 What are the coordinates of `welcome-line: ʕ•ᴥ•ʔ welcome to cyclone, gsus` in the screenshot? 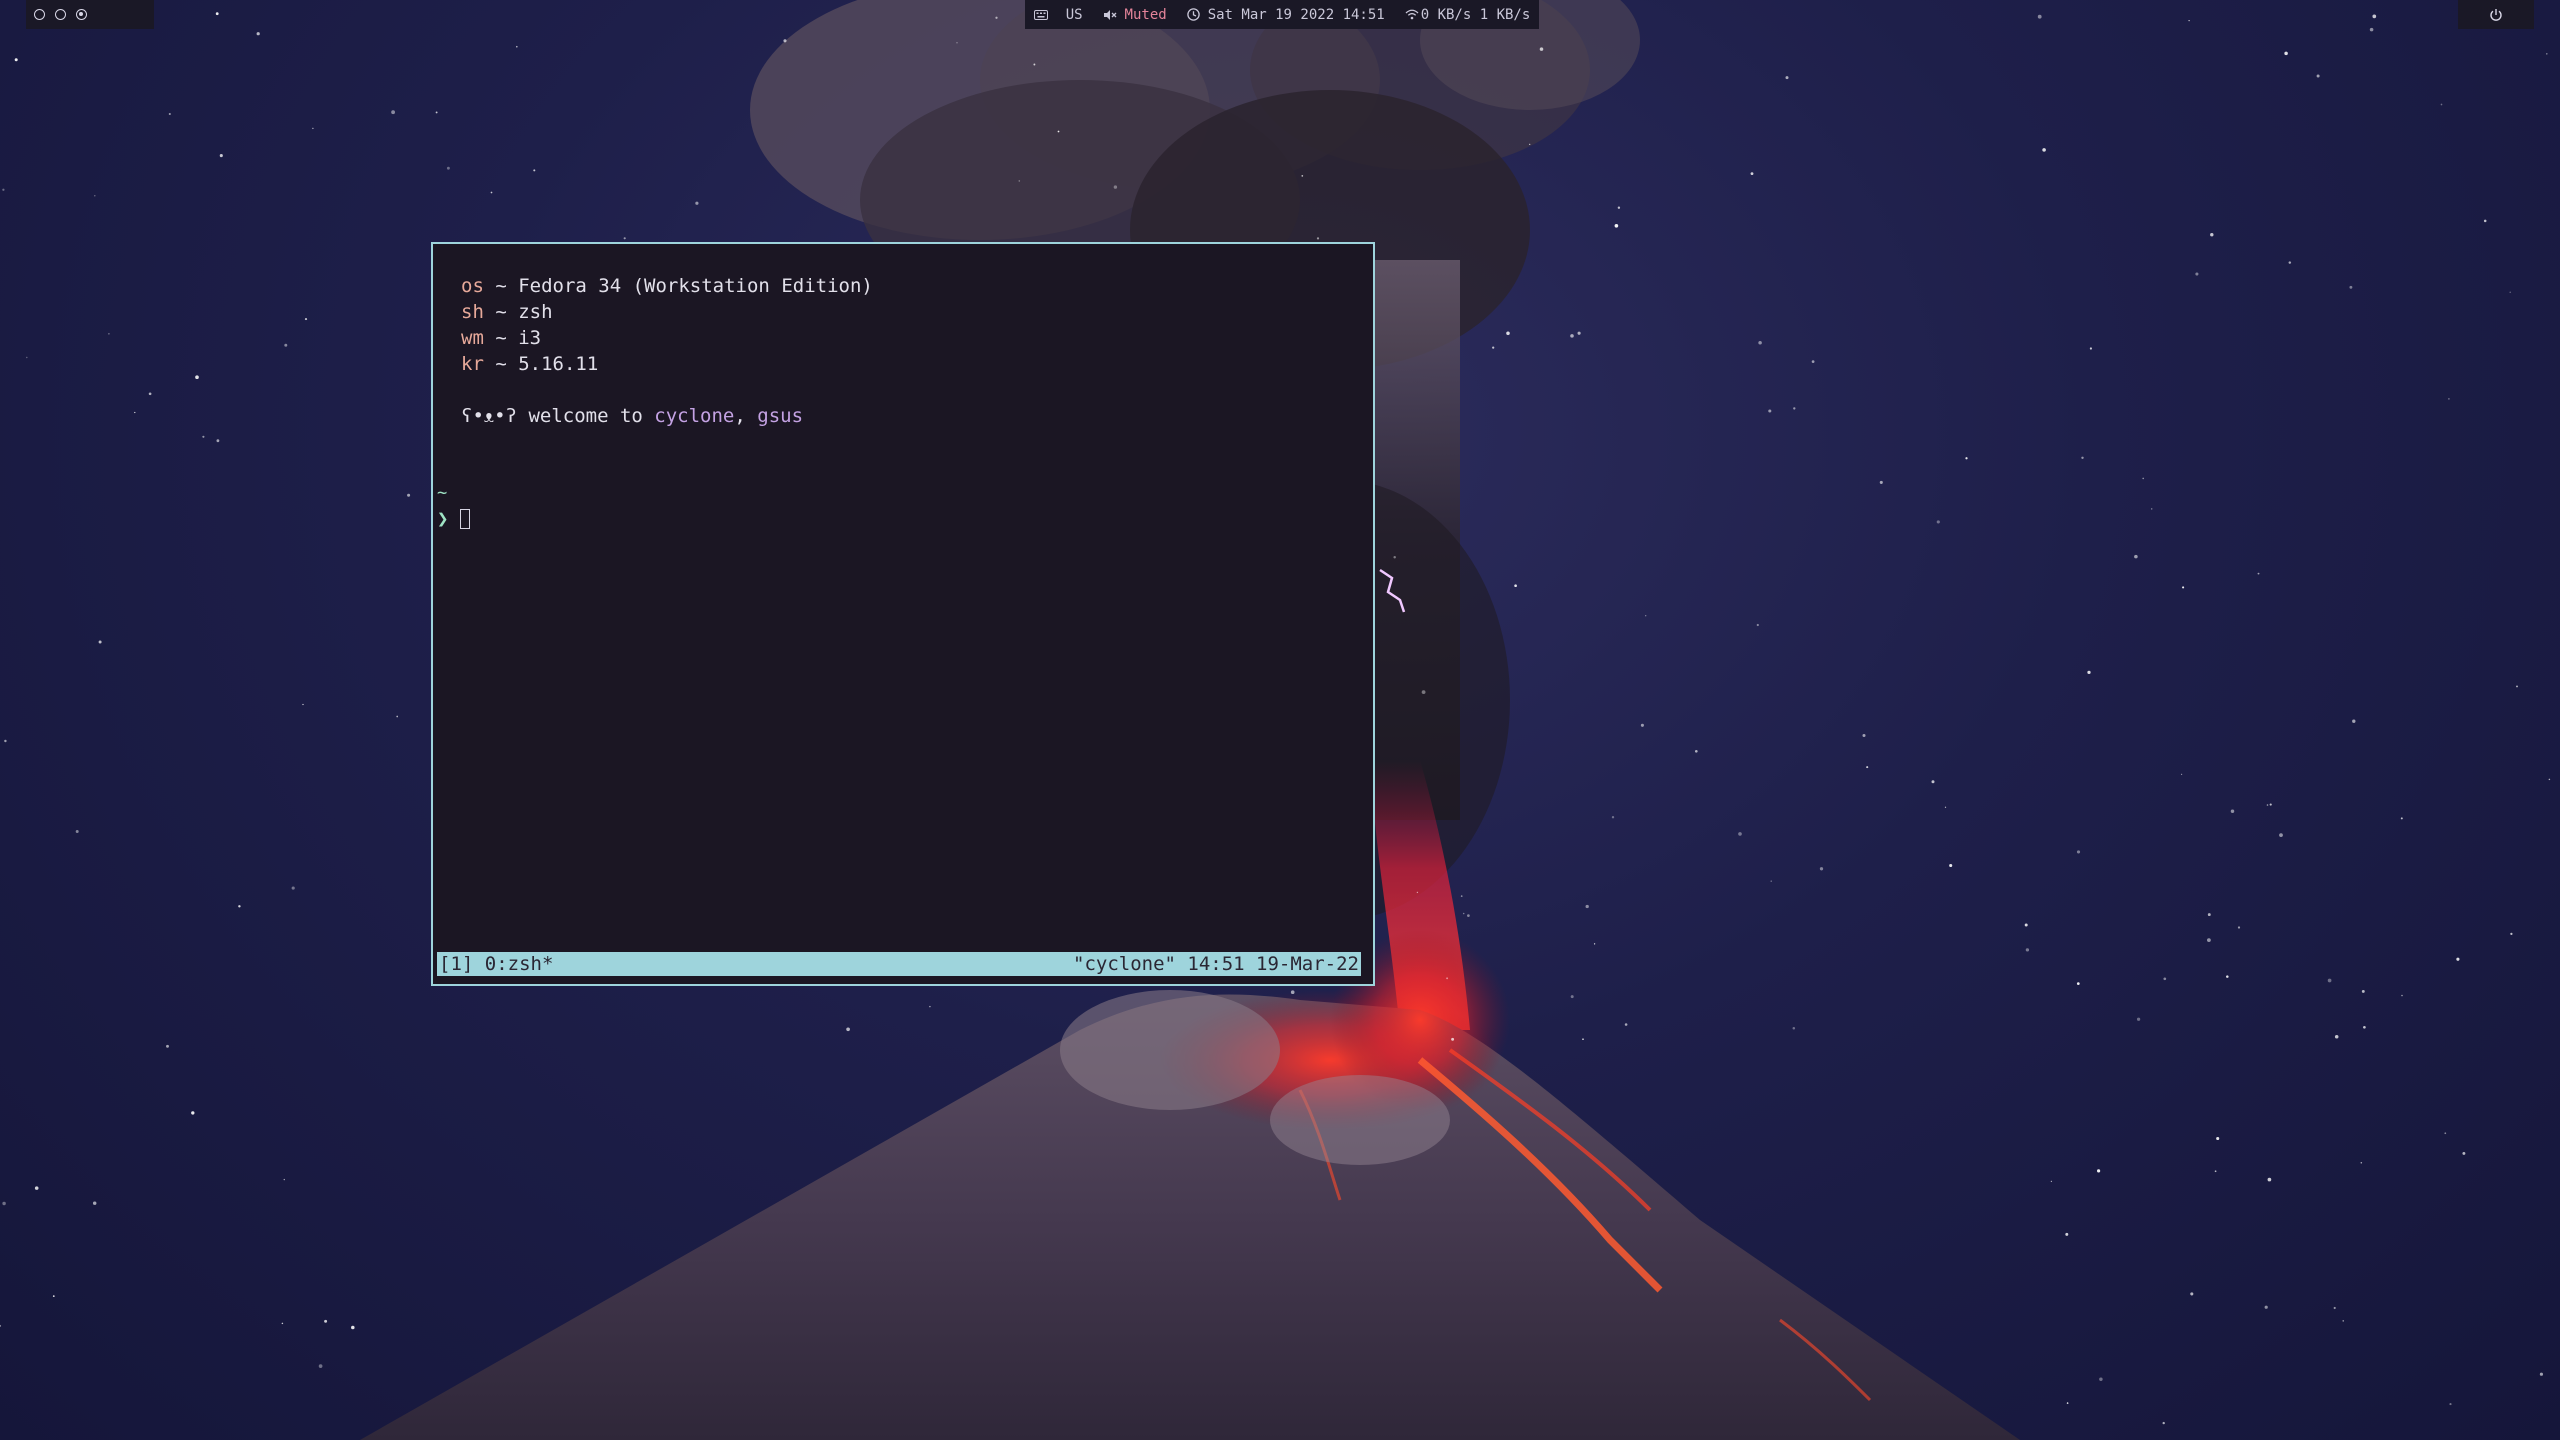 It's located at (632, 416).